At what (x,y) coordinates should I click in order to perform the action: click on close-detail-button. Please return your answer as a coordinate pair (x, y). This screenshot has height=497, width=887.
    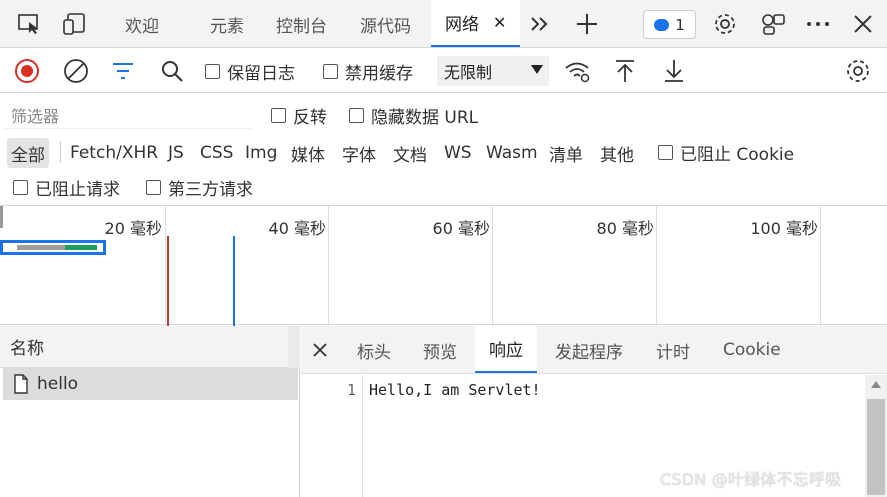
    Looking at the image, I should click on (320, 350).